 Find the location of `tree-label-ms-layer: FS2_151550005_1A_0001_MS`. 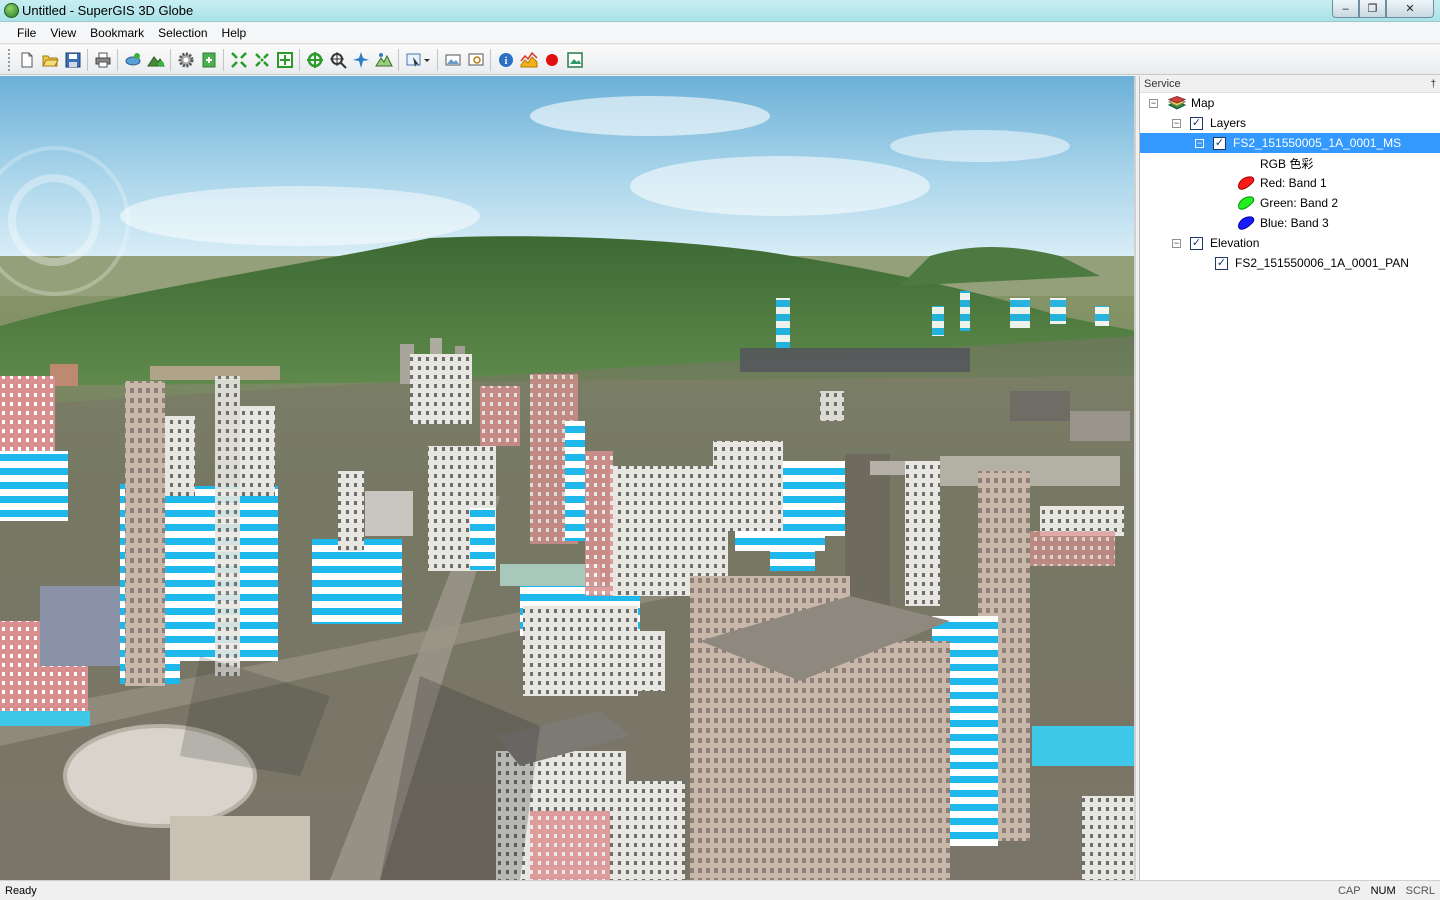

tree-label-ms-layer: FS2_151550005_1A_0001_MS is located at coordinates (1317, 143).